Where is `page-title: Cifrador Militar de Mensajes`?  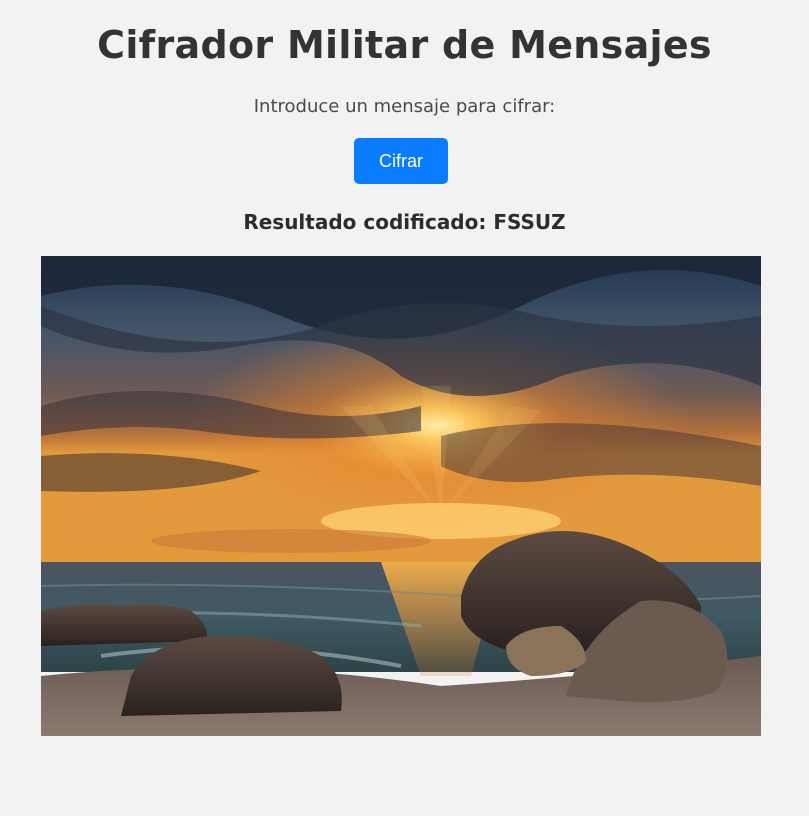
page-title: Cifrador Militar de Mensajes is located at coordinates (404, 45).